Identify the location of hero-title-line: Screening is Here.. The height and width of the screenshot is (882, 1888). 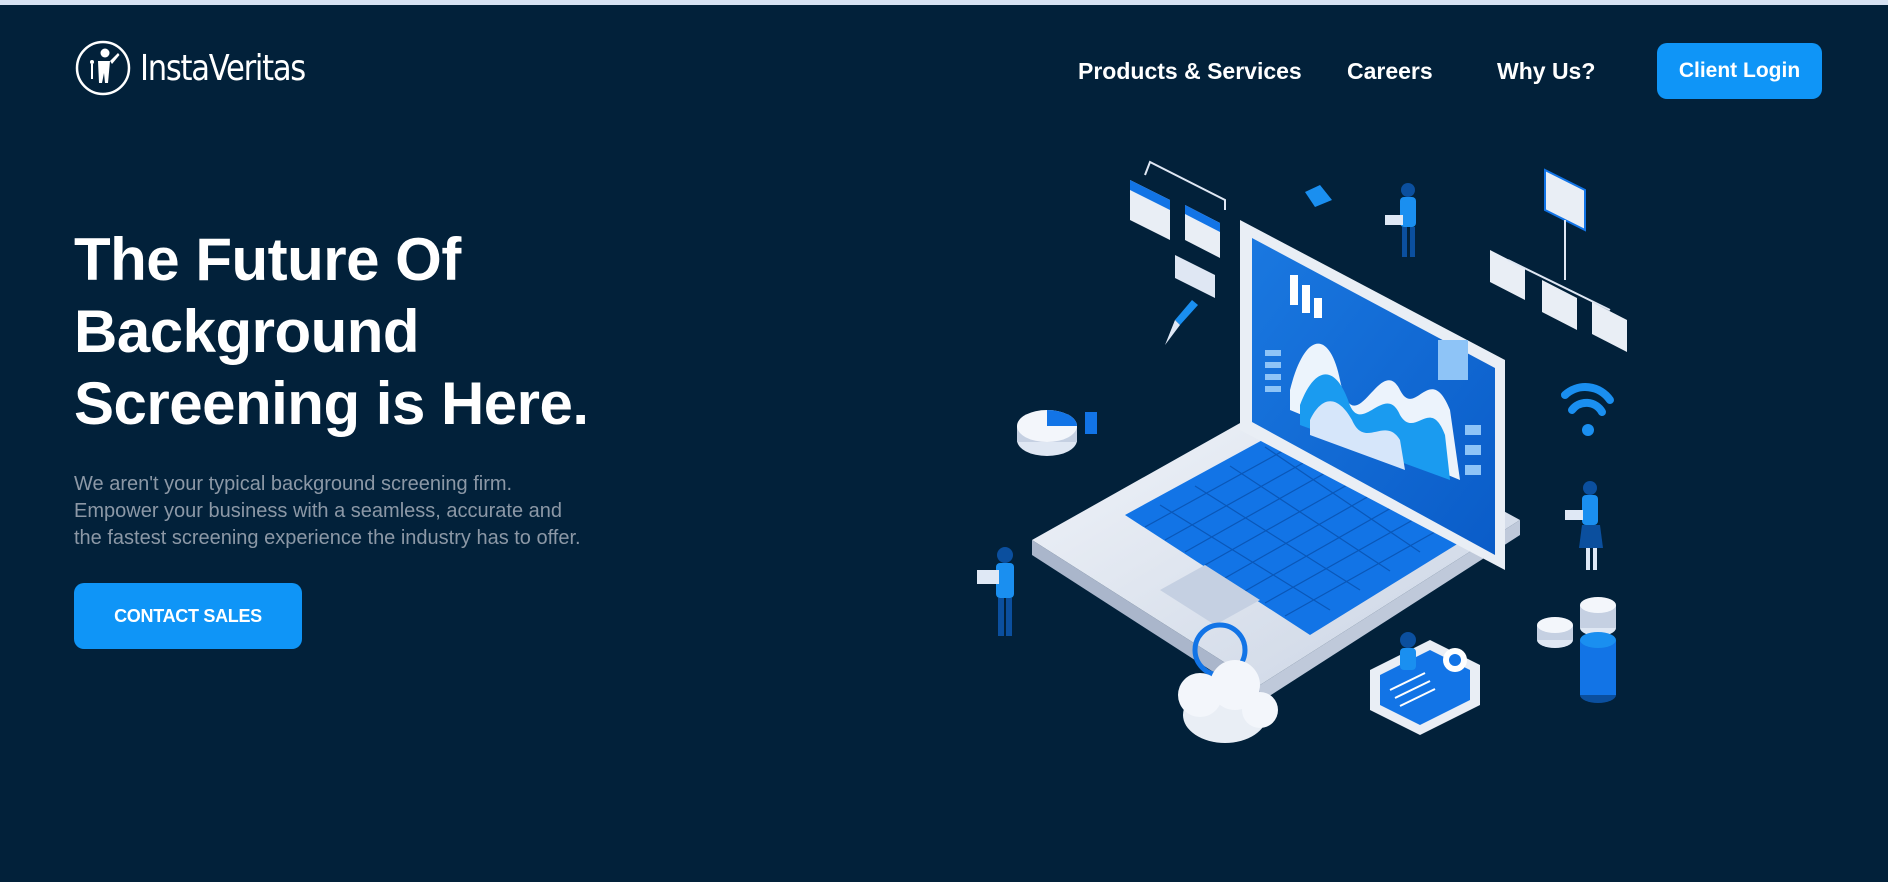
(331, 403).